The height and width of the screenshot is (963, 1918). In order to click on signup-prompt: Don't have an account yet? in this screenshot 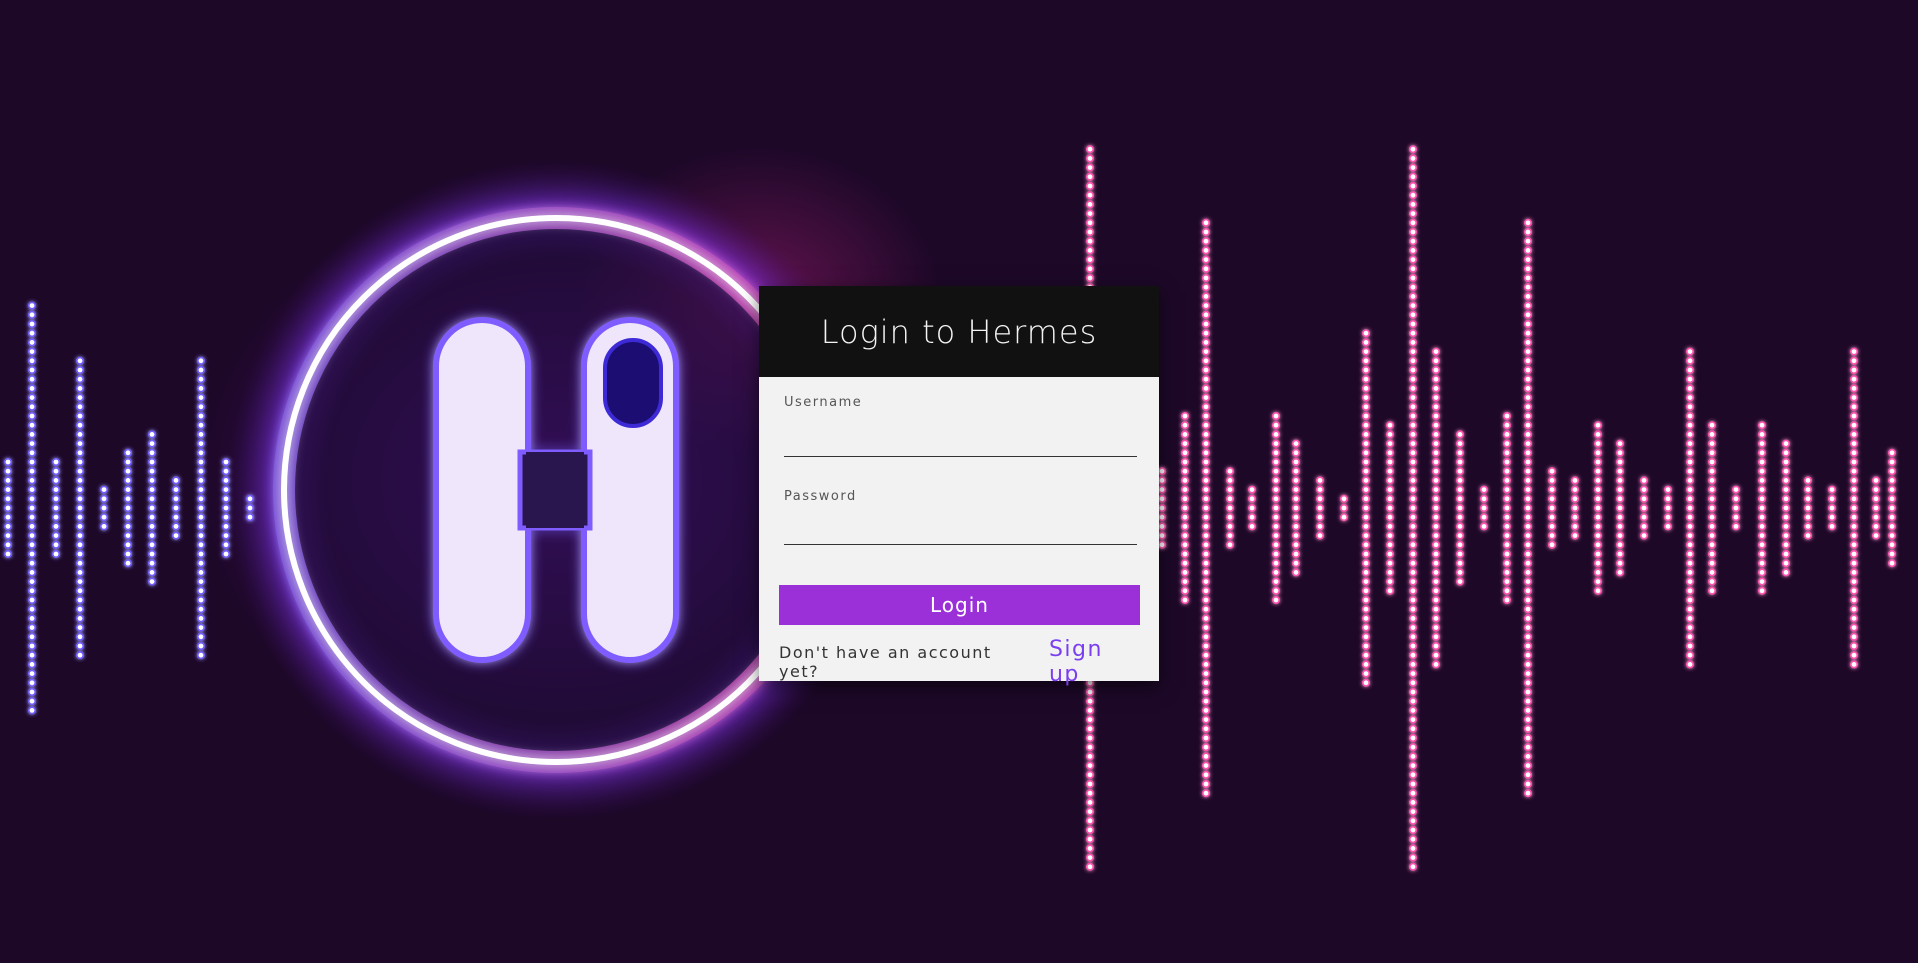, I will do `click(885, 662)`.